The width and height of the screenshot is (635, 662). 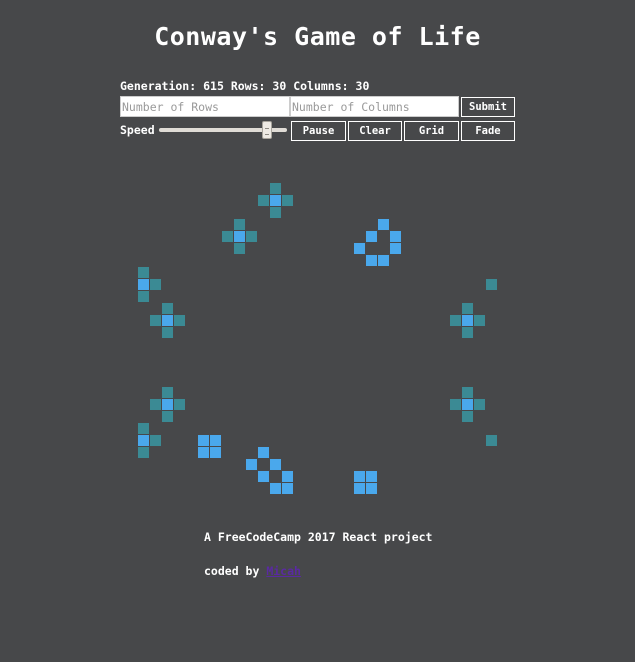 What do you see at coordinates (321, 86) in the screenshot?
I see `columns-label: Columns:` at bounding box center [321, 86].